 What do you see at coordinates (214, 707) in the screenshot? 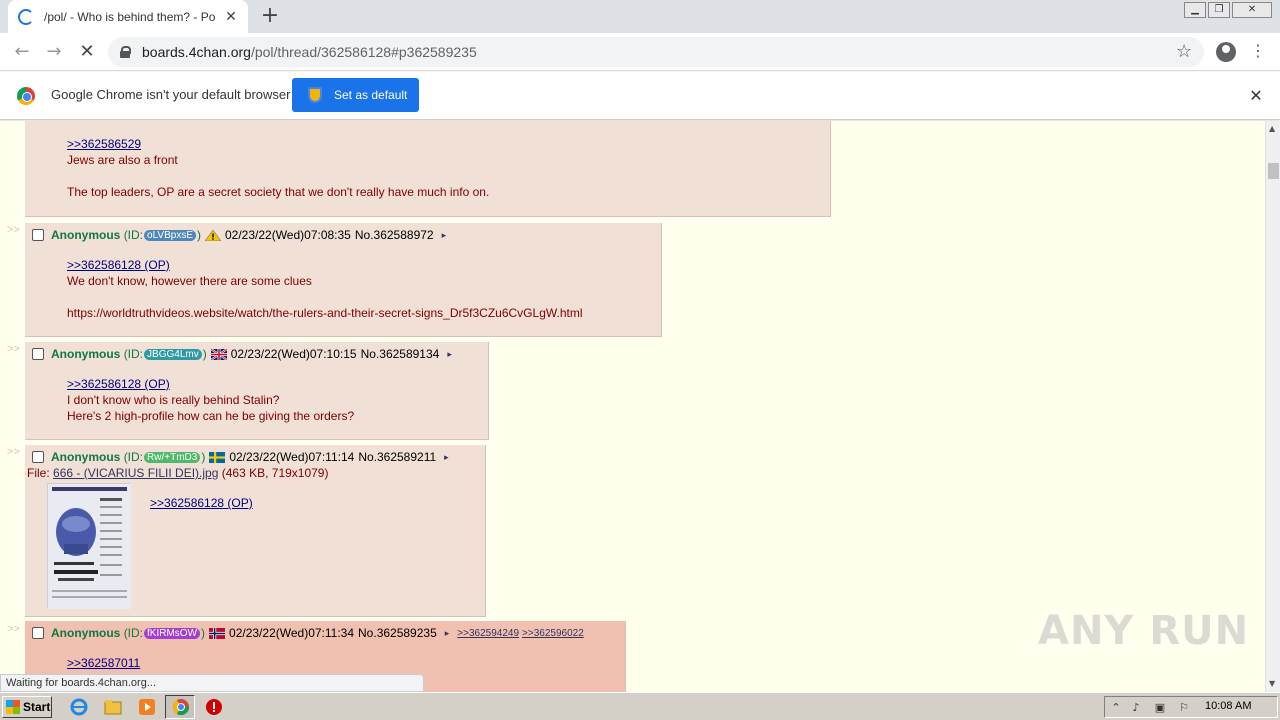
I see `security-alert-icon` at bounding box center [214, 707].